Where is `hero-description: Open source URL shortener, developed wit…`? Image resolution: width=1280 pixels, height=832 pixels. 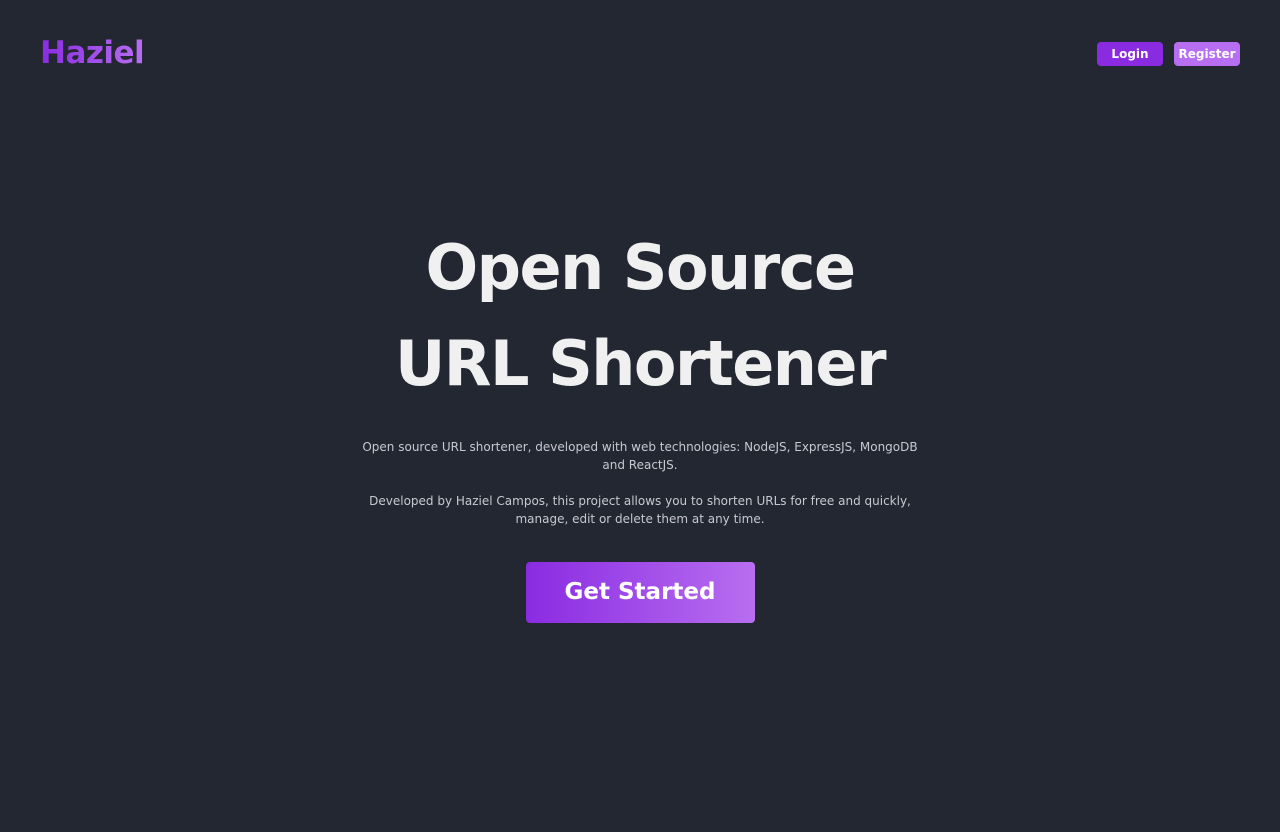 hero-description: Open source URL shortener, developed wit… is located at coordinates (640, 483).